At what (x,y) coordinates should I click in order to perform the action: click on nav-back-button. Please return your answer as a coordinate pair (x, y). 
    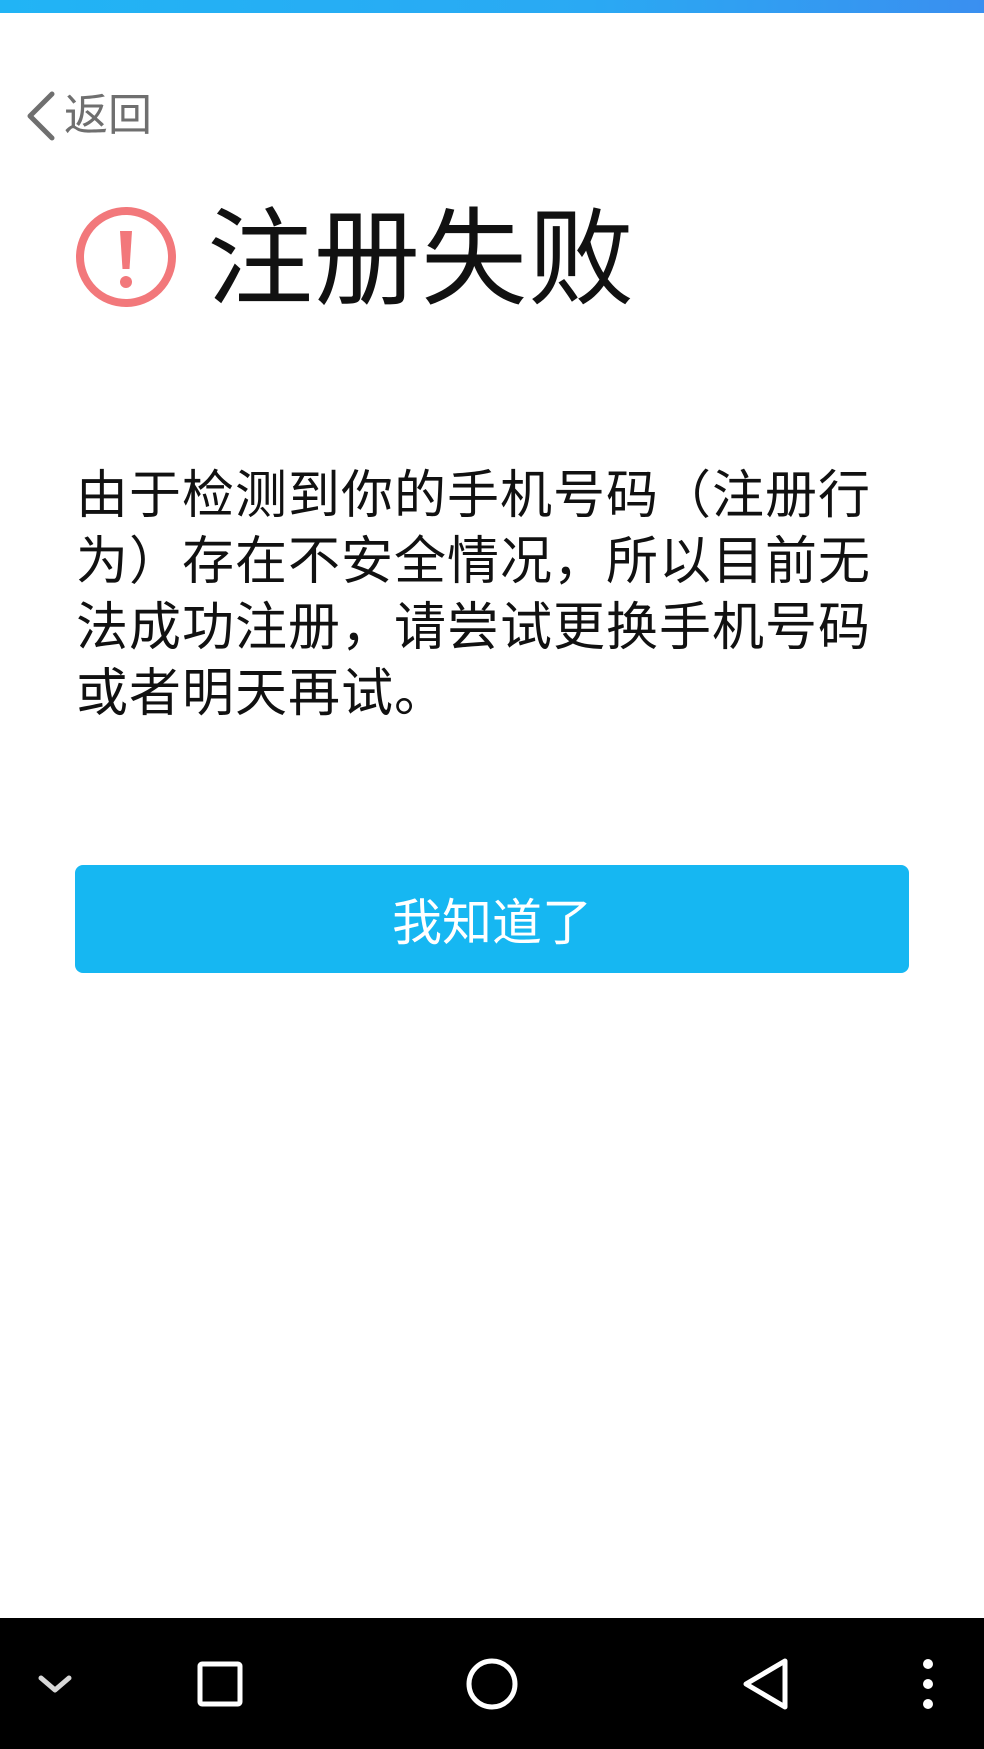
    Looking at the image, I should click on (766, 1683).